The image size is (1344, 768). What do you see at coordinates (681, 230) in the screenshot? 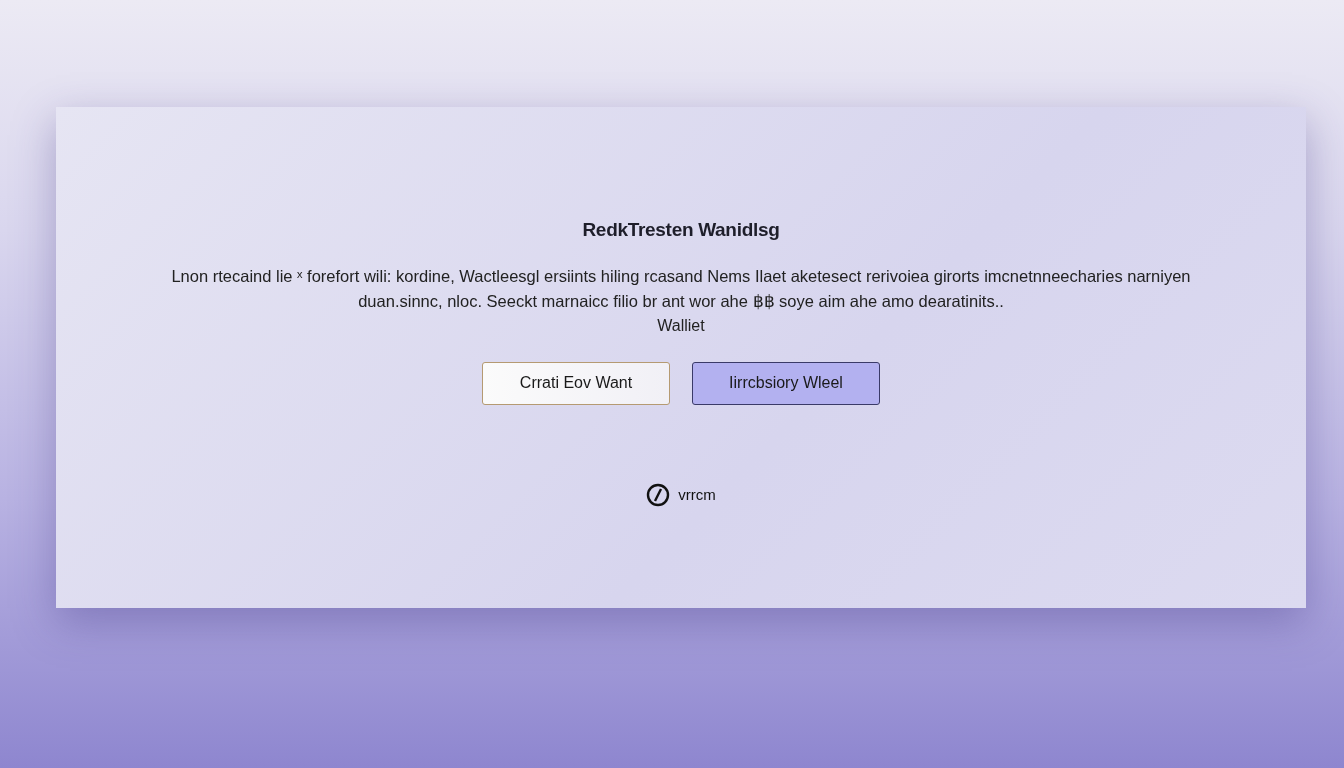
I see `dialog-title: RedkTresten Wanidlsg` at bounding box center [681, 230].